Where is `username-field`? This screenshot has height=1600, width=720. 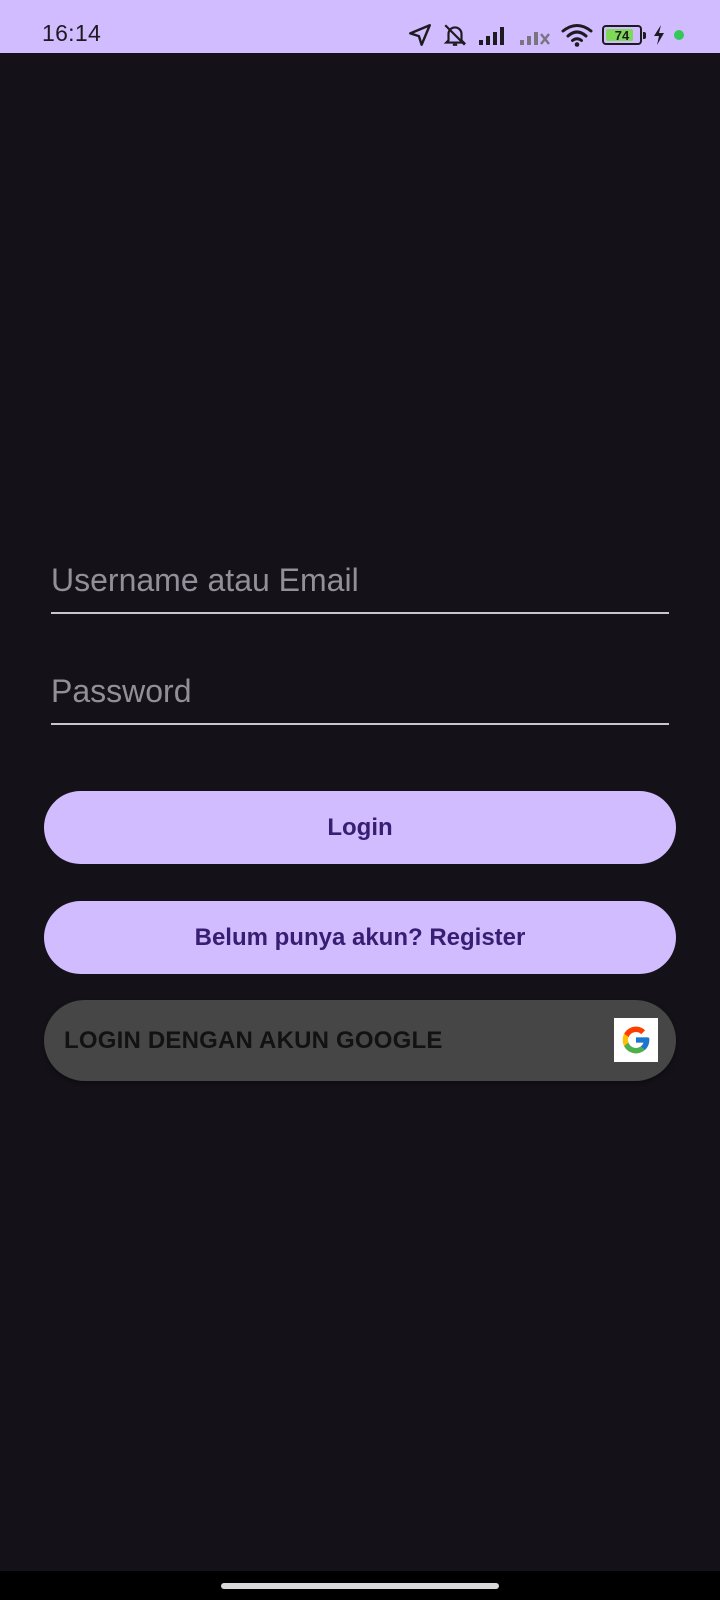
username-field is located at coordinates (360, 585).